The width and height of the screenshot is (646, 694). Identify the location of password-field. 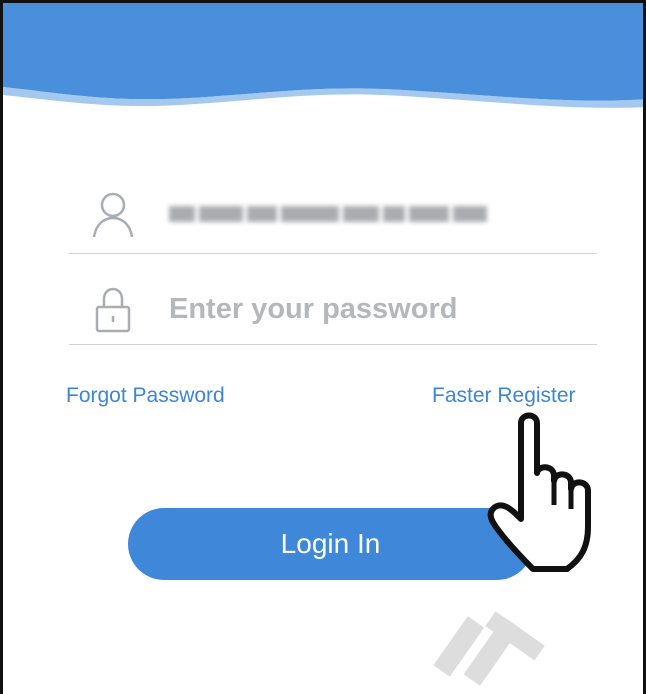
(333, 308).